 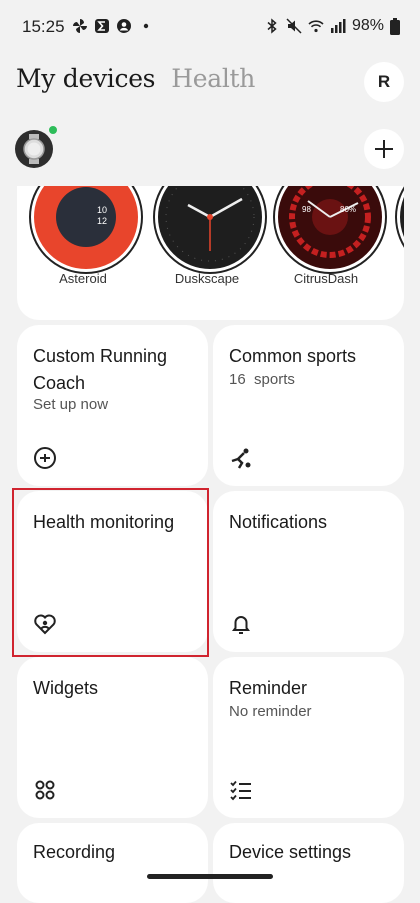 What do you see at coordinates (113, 26) in the screenshot?
I see `notification-icons` at bounding box center [113, 26].